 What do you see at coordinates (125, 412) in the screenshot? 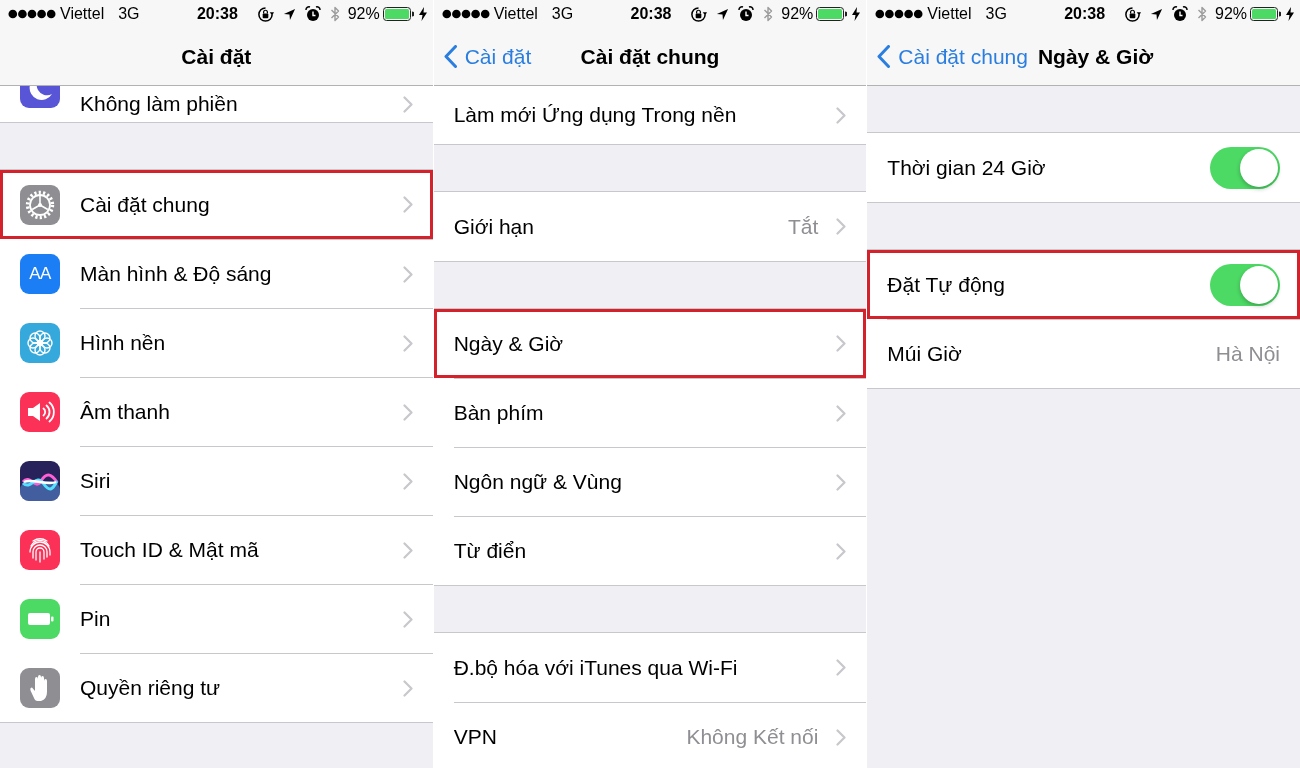
I see `row-label: Âm thanh` at bounding box center [125, 412].